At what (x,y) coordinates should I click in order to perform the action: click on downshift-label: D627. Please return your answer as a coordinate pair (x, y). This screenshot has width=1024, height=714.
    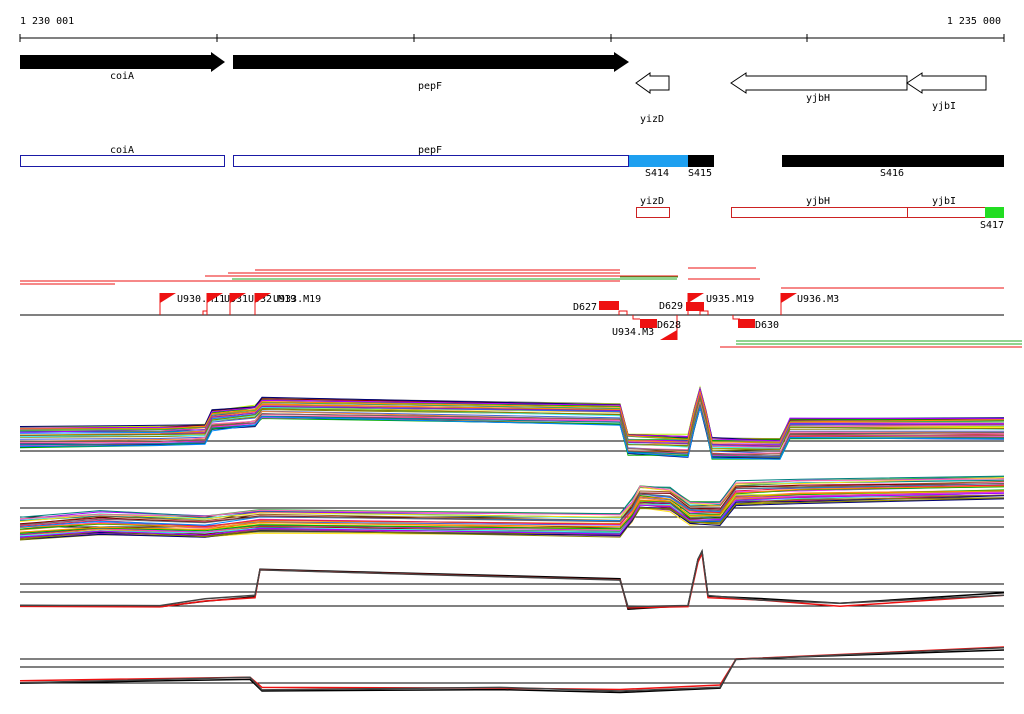
    Looking at the image, I should click on (585, 307).